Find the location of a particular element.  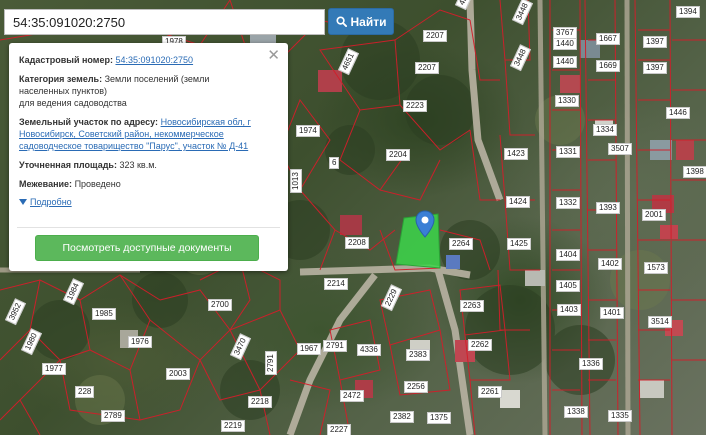

parcel-label: 1403 is located at coordinates (569, 310).